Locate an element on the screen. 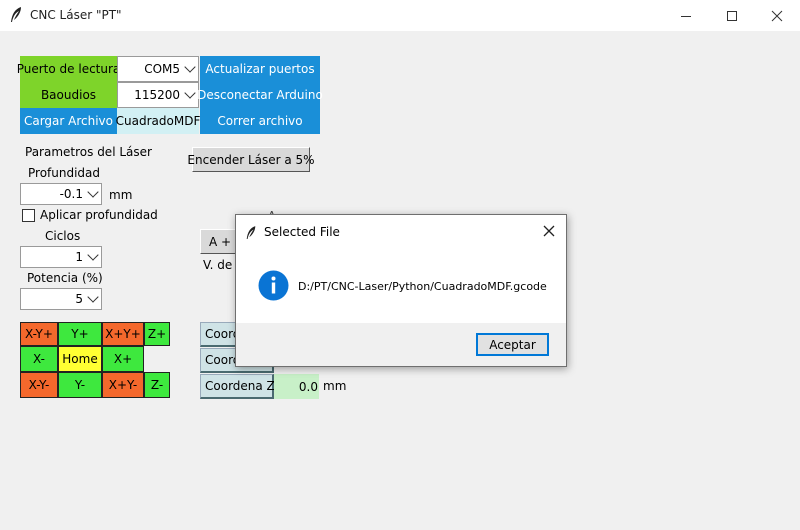 This screenshot has width=800, height=530. cycles-value: 1 is located at coordinates (79, 257).